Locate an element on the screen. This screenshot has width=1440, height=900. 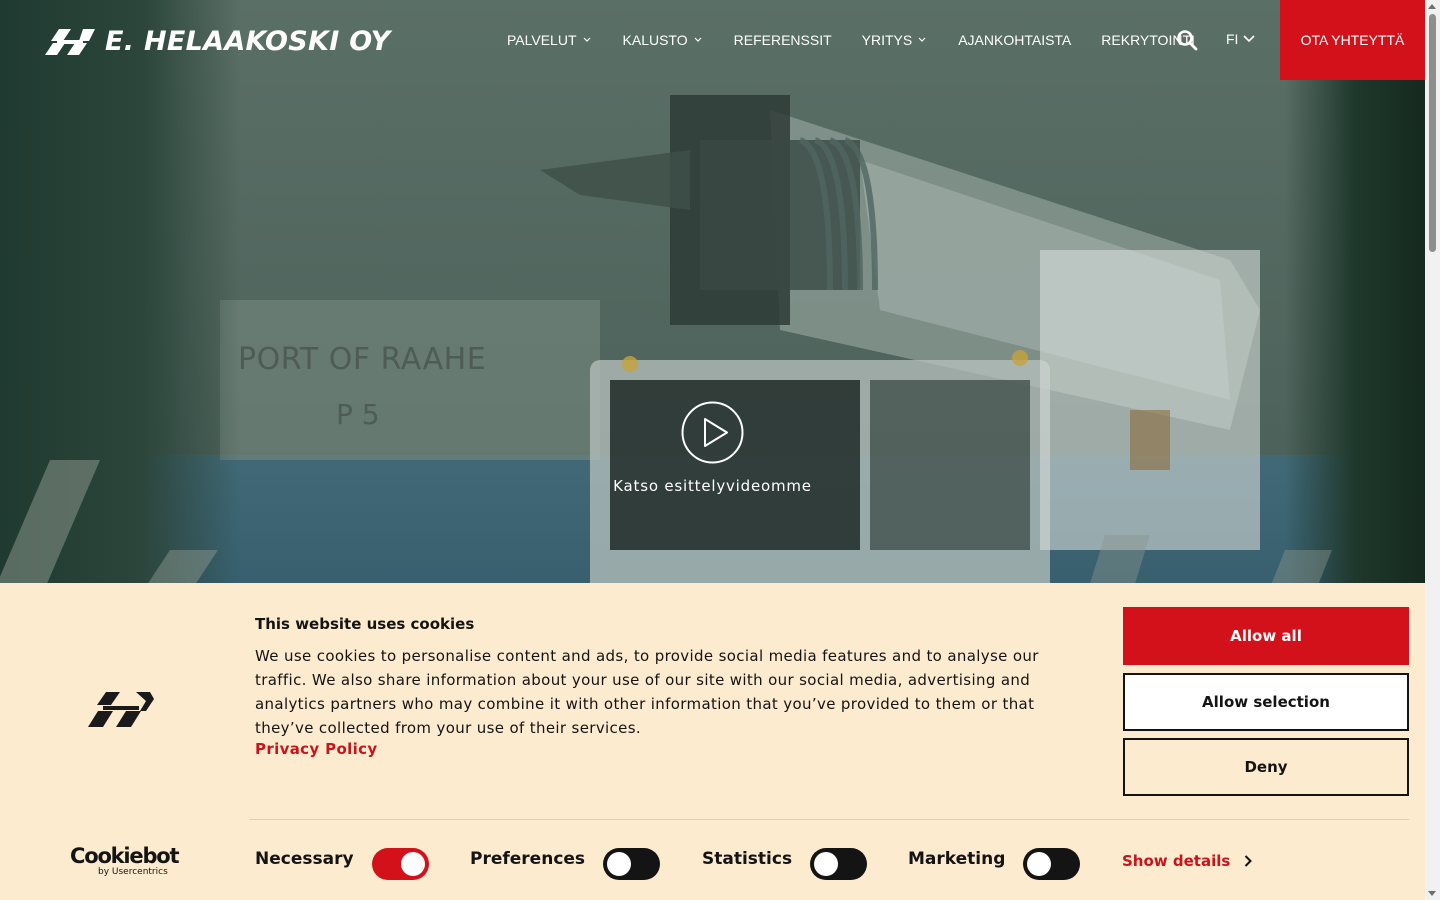
chevron-right-icon is located at coordinates (1249, 861).